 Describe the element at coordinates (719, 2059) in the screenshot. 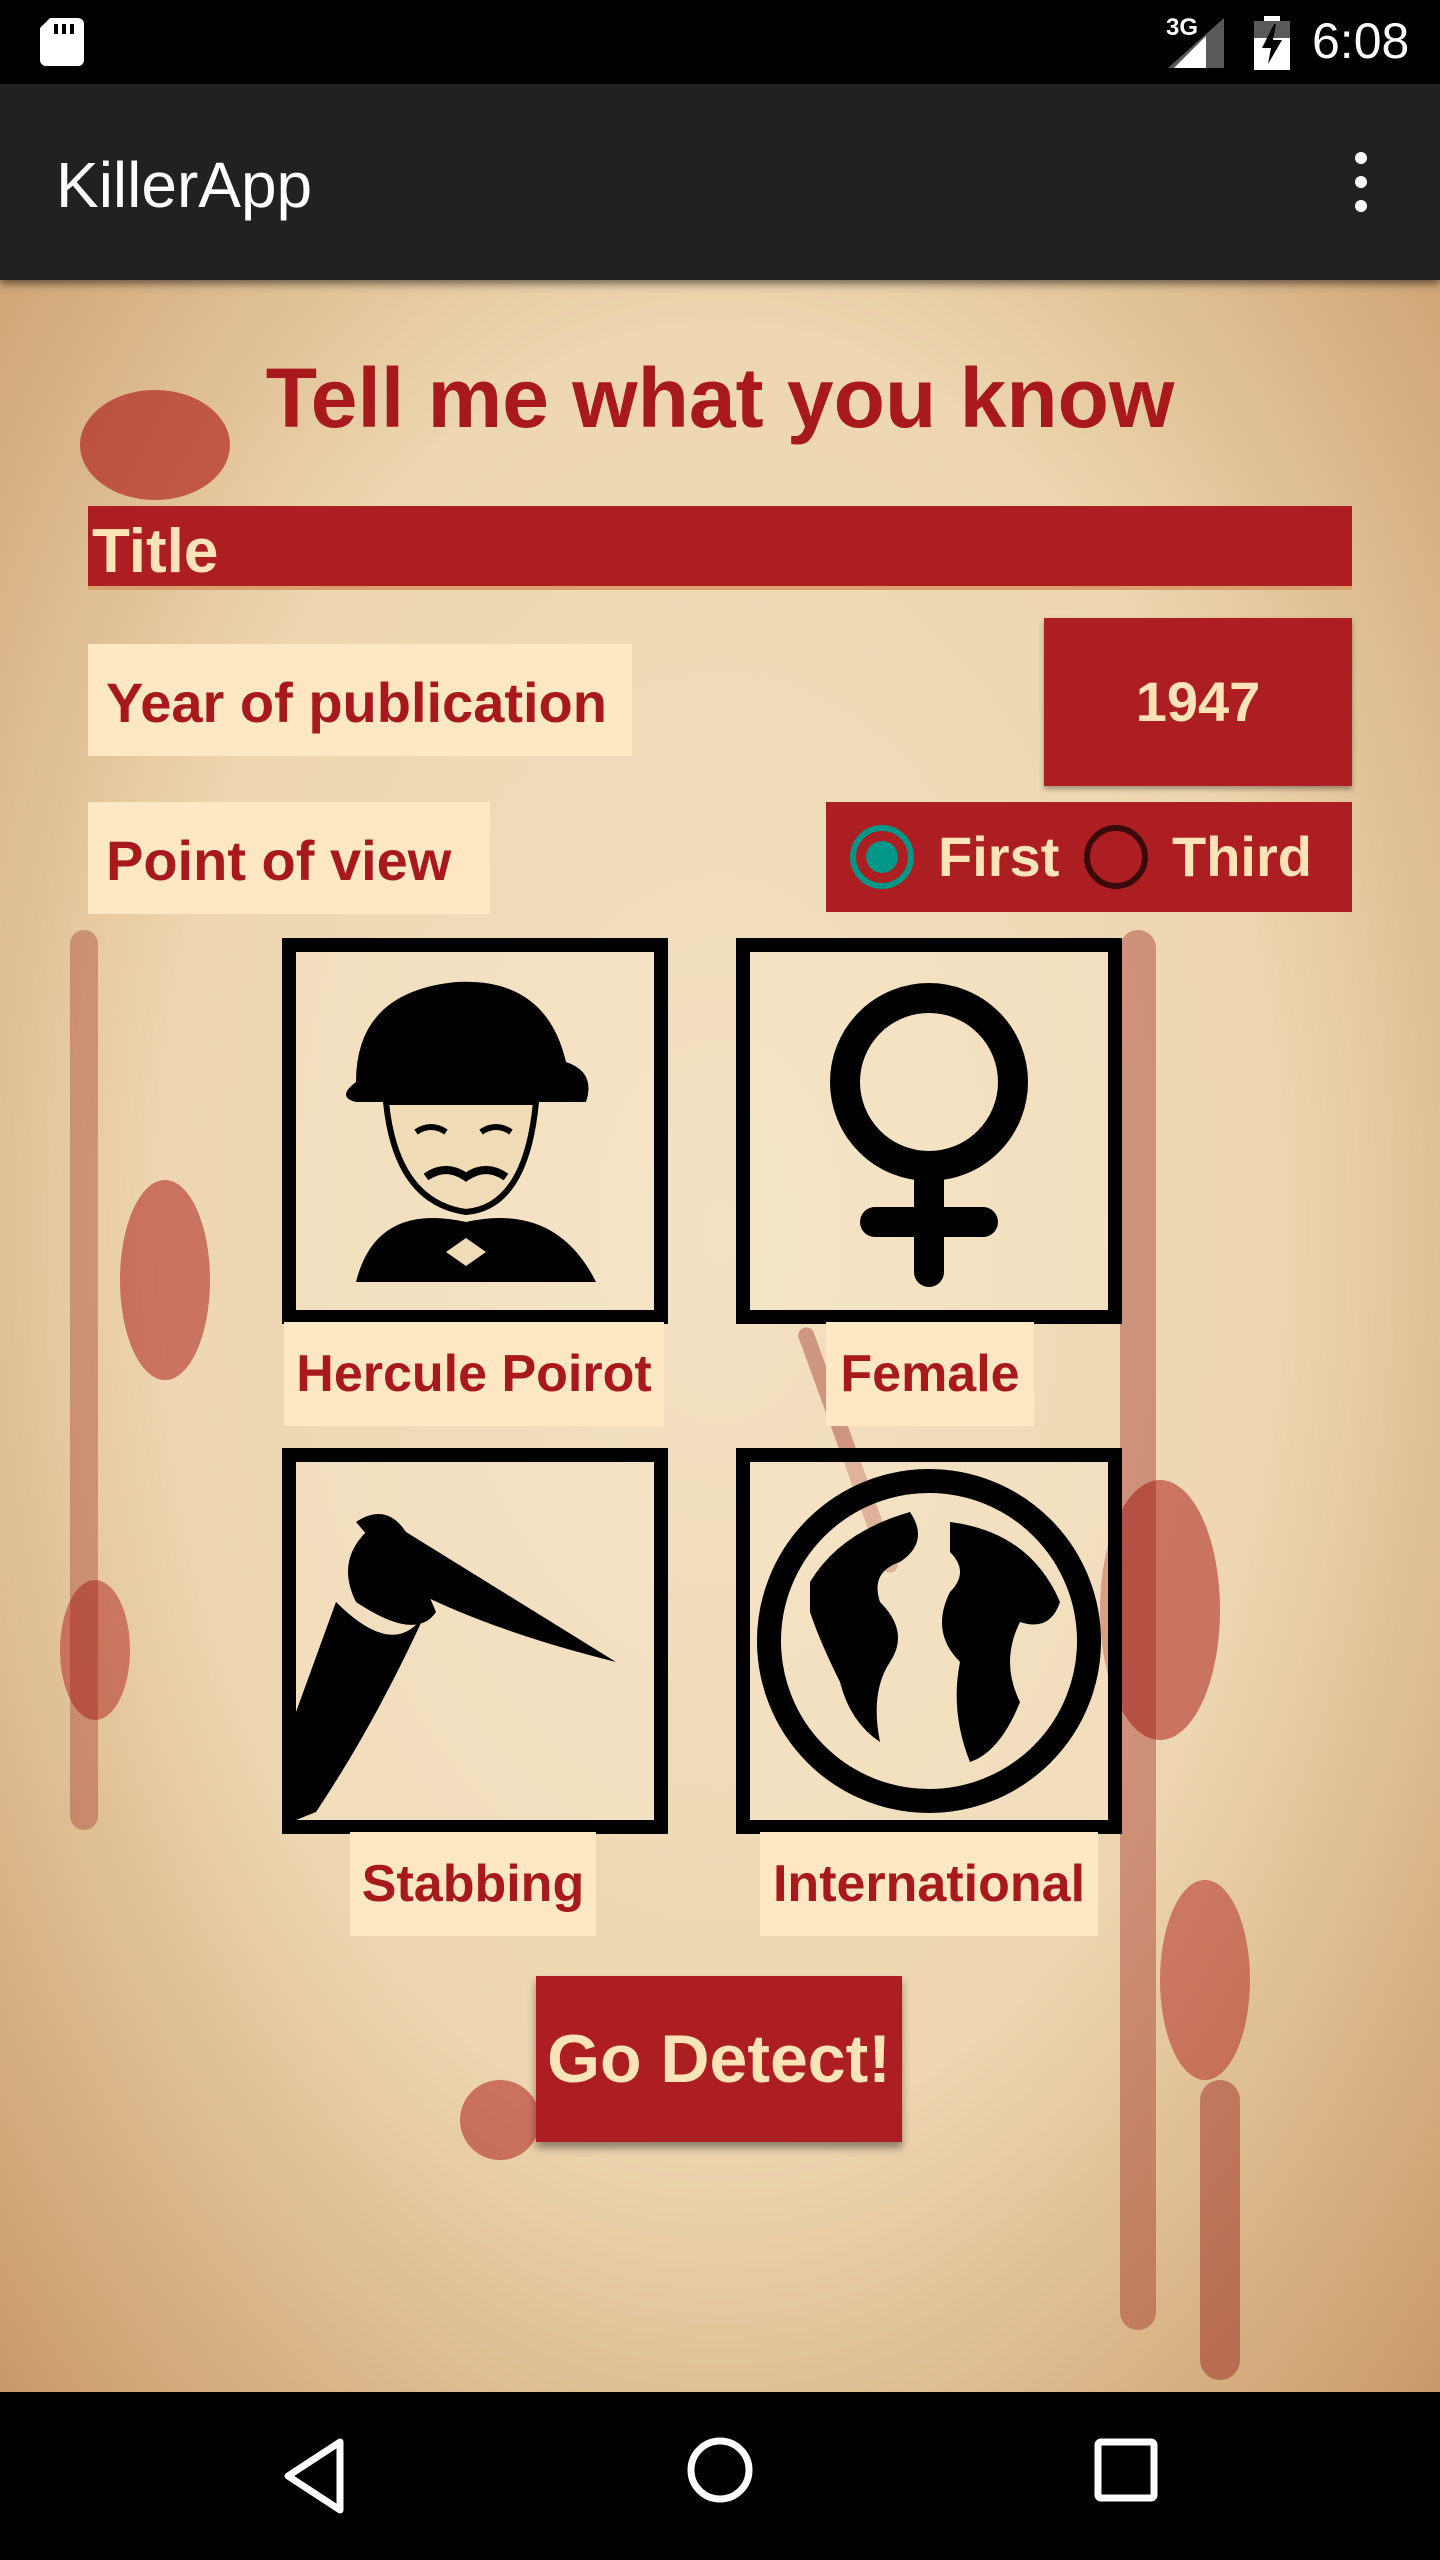

I see `go-detect-button: Go Detect!` at that location.